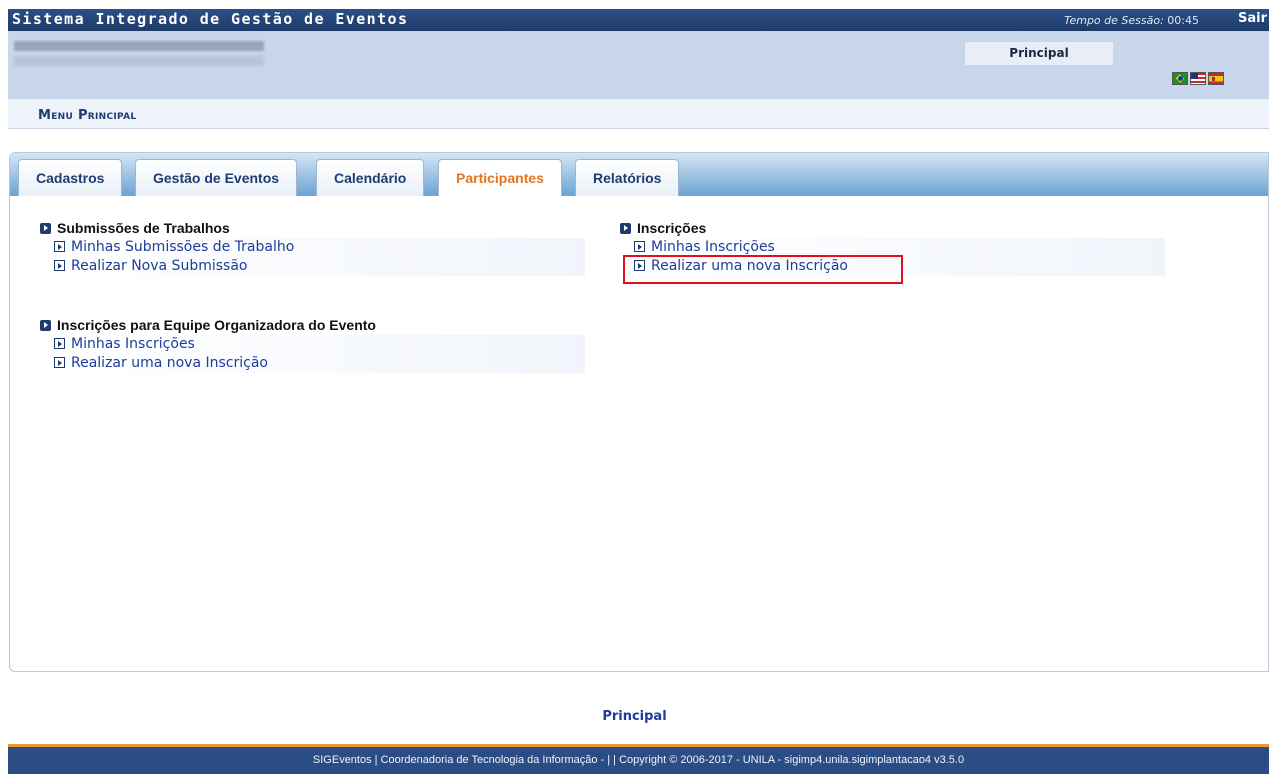  What do you see at coordinates (370, 177) in the screenshot?
I see `tab-calendario: Calendário` at bounding box center [370, 177].